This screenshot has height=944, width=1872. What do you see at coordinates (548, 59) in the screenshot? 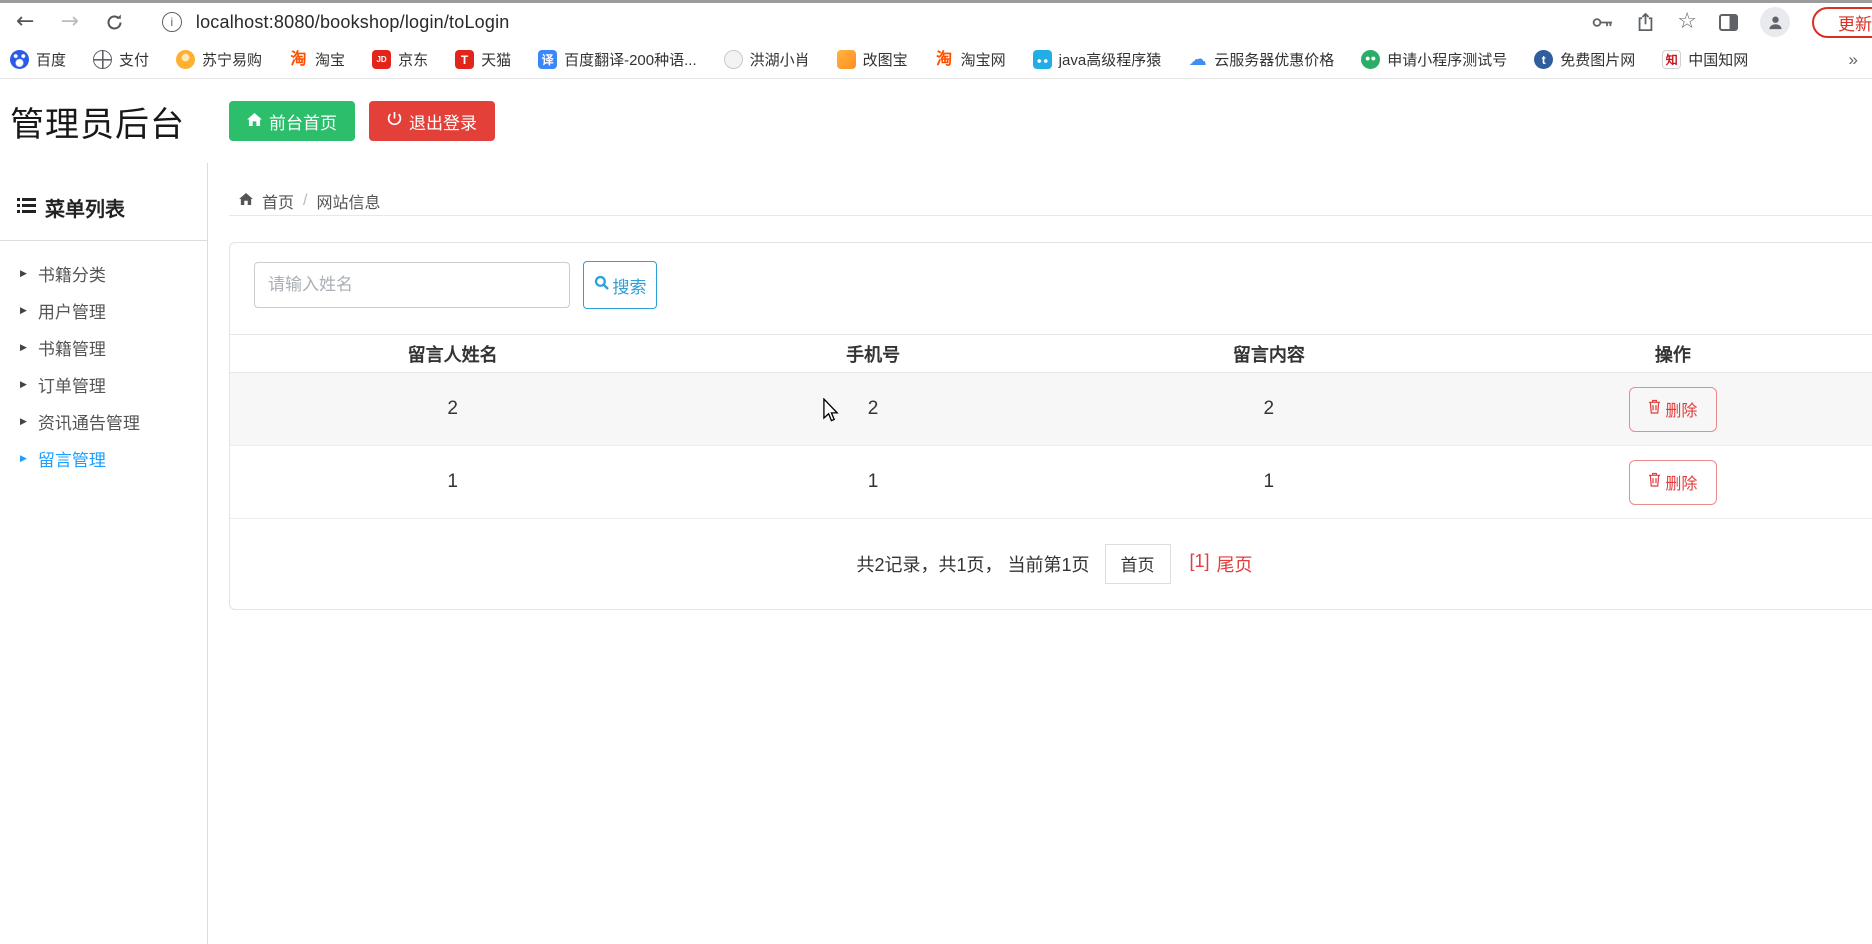
I see `fanyi-favicon-icon: 译` at bounding box center [548, 59].